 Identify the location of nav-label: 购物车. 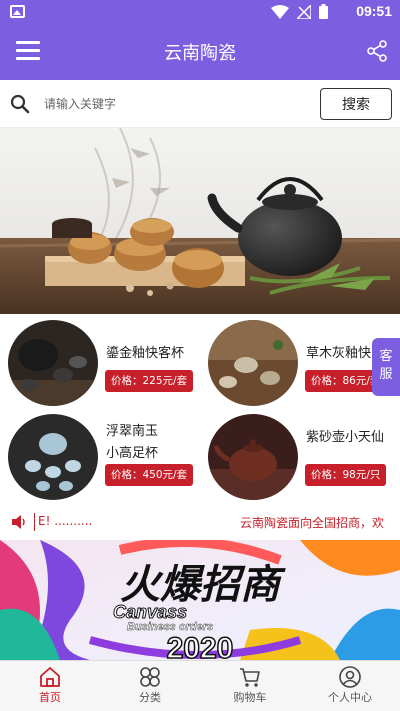
(250, 697).